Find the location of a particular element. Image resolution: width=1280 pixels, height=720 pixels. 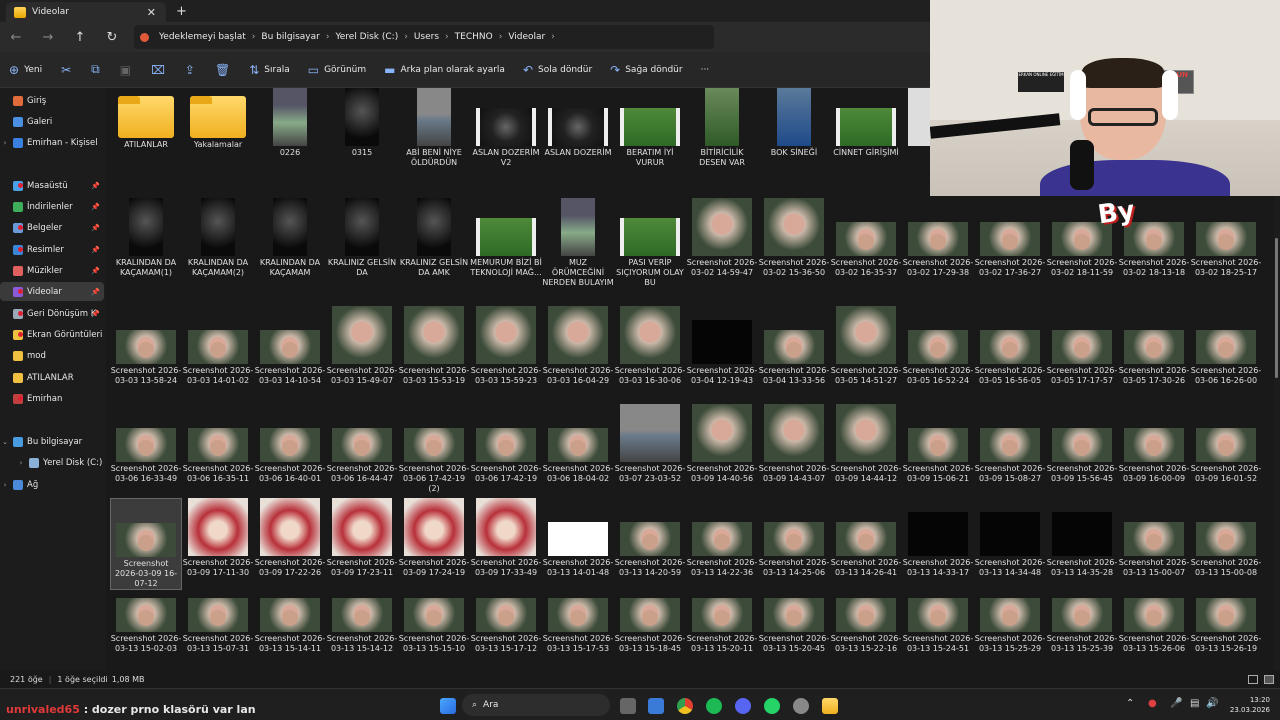

file-item: MUZ ÖRÜMCEĞİNİ NERDEN BULAYIM is located at coordinates (578, 243).